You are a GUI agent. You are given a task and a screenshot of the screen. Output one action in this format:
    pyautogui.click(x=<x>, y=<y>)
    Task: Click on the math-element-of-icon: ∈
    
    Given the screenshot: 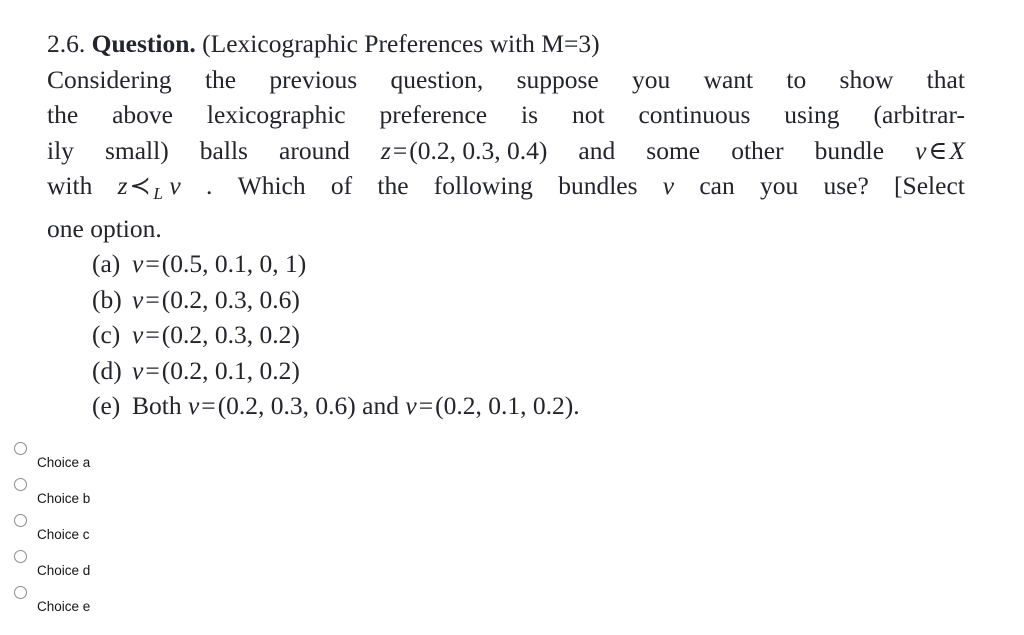 What is the action you would take?
    pyautogui.click(x=938, y=150)
    